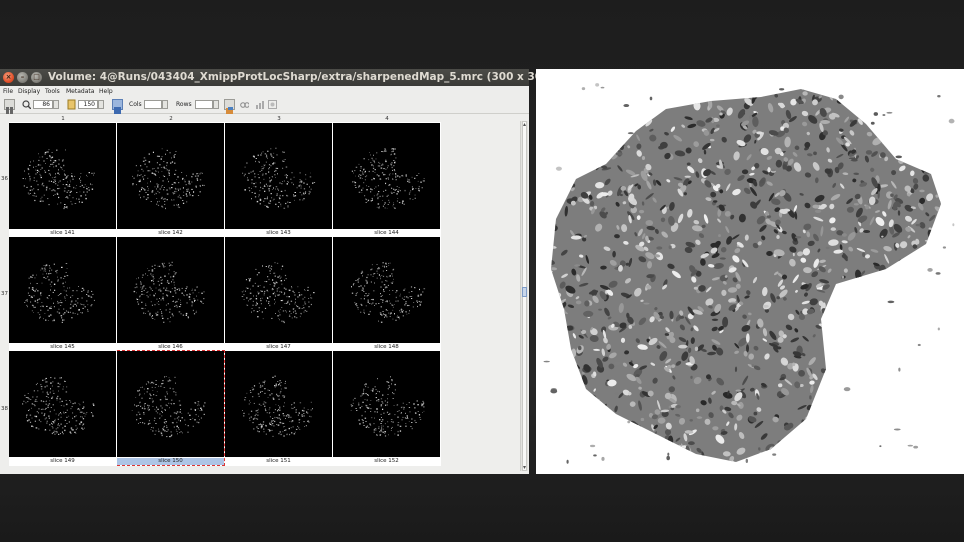 This screenshot has width=964, height=542. What do you see at coordinates (135, 104) in the screenshot?
I see `cols-label: Cols` at bounding box center [135, 104].